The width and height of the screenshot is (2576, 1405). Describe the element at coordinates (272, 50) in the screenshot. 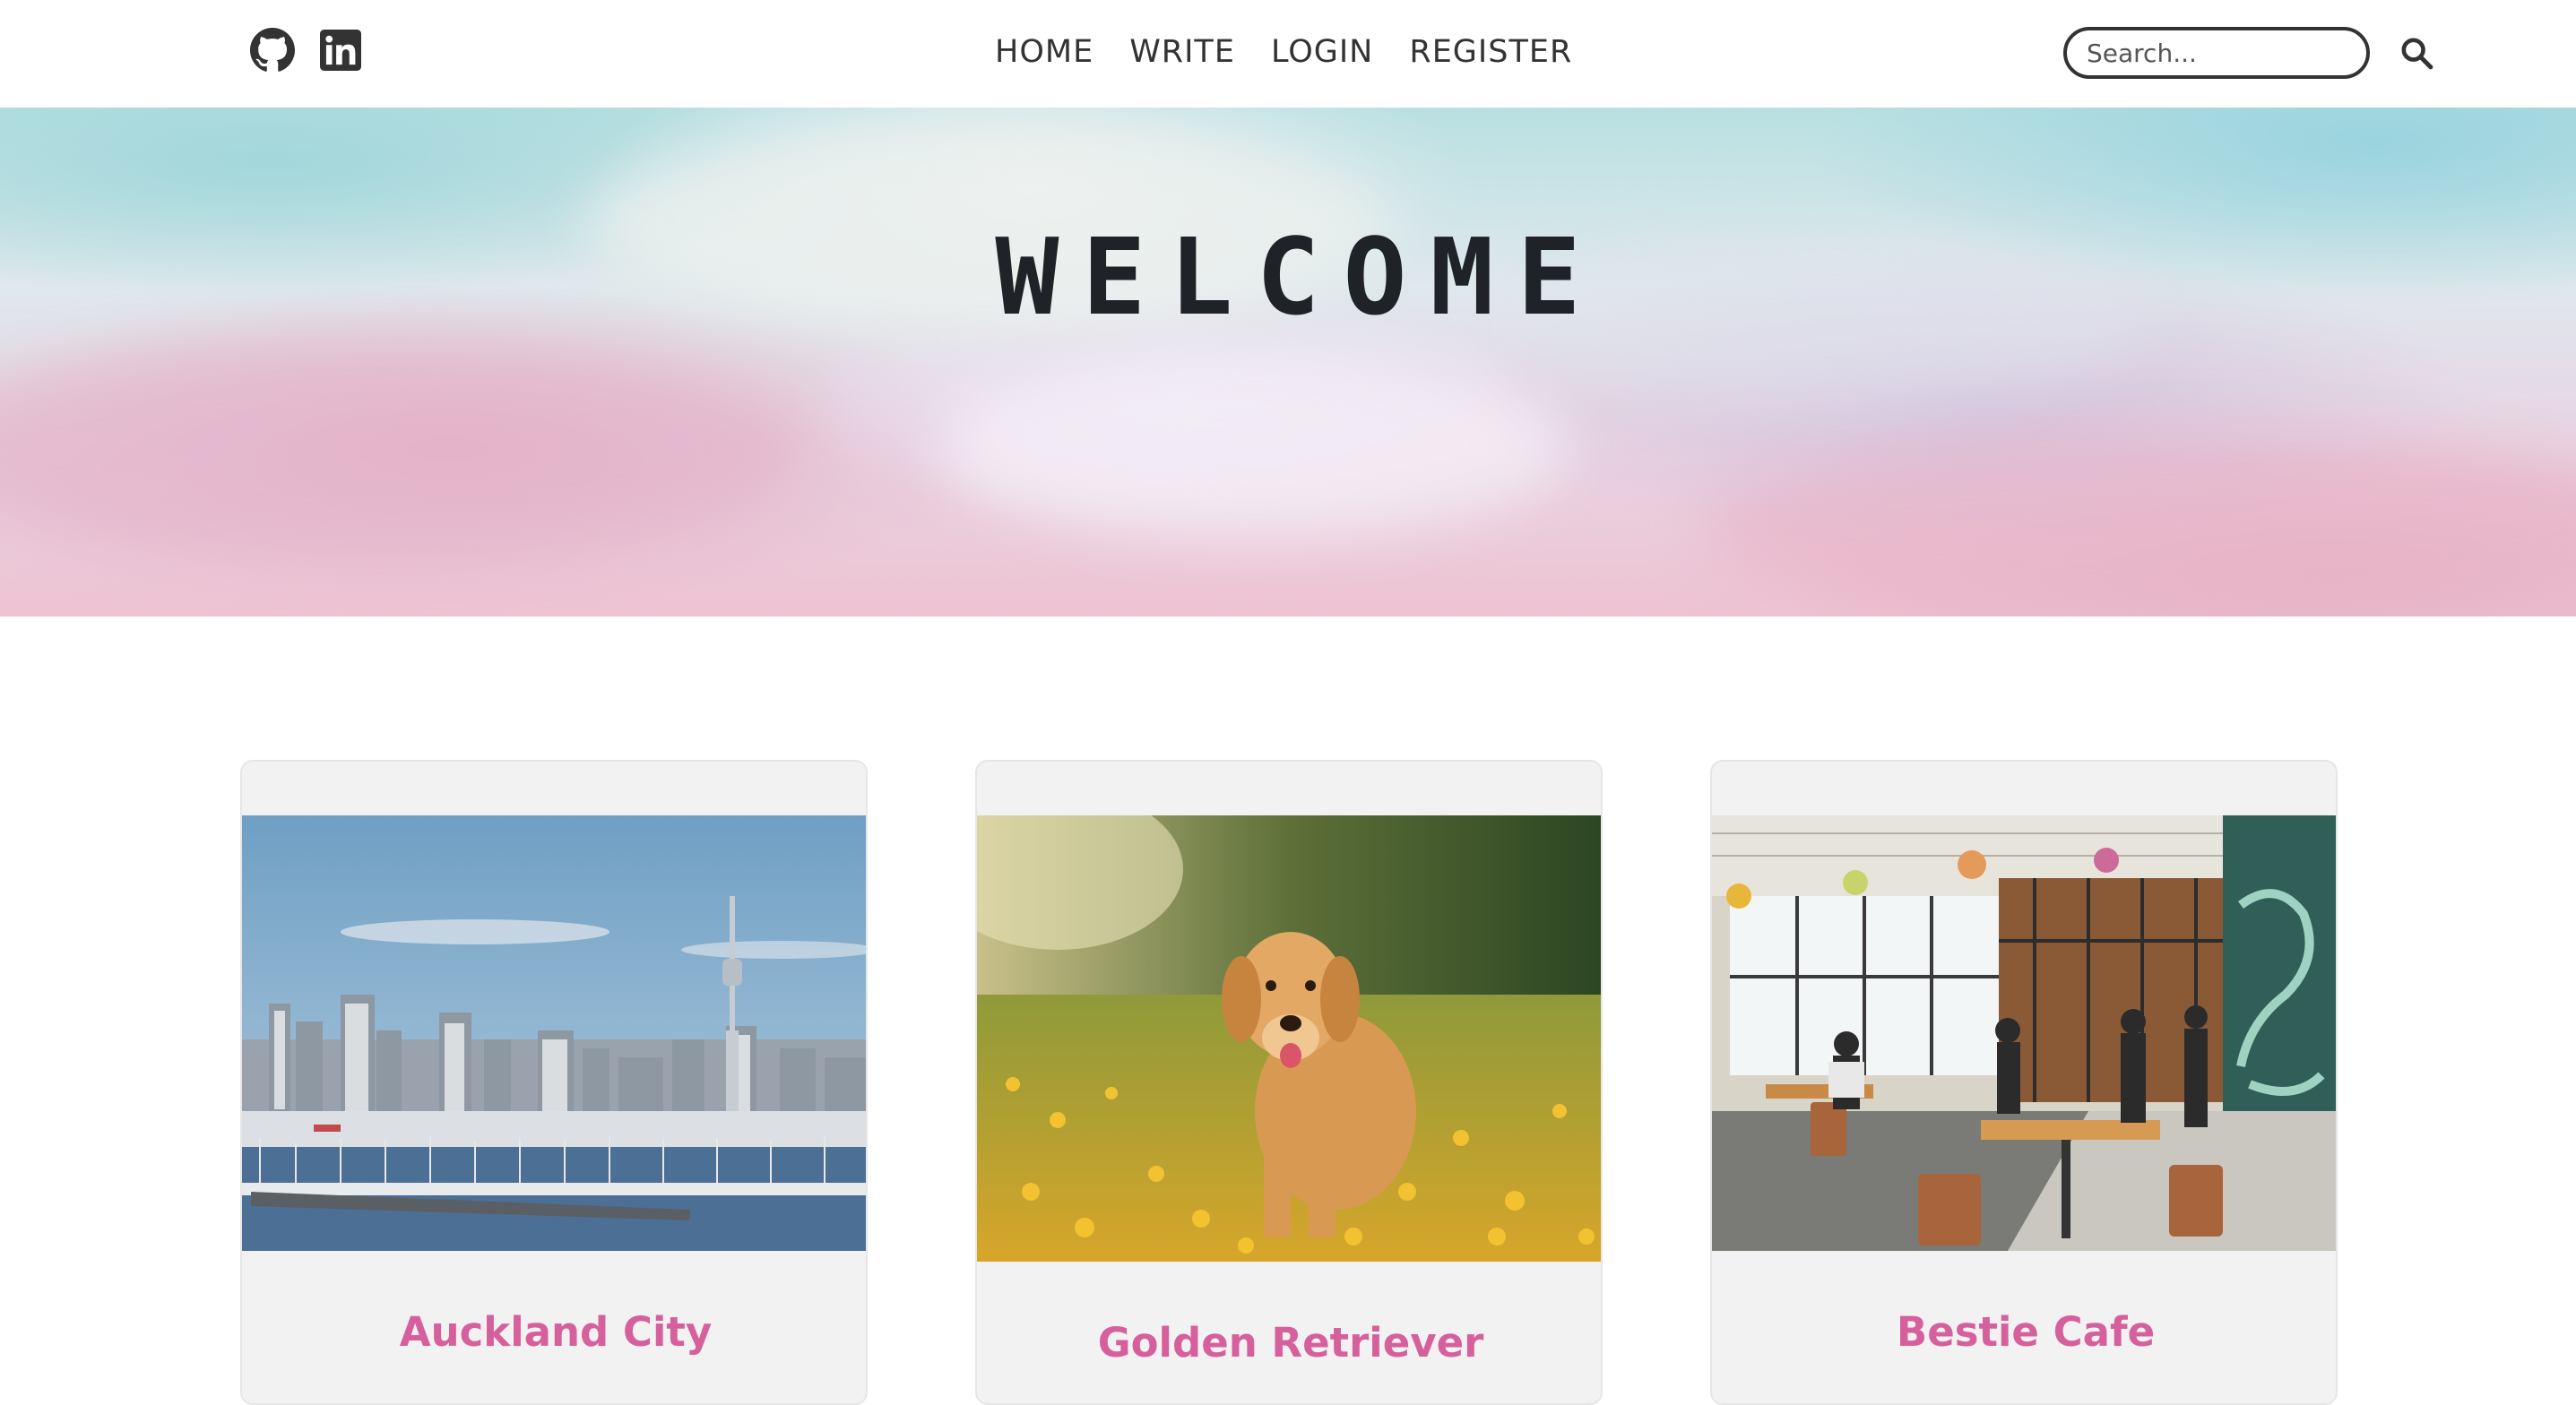

I see `github-icon` at that location.